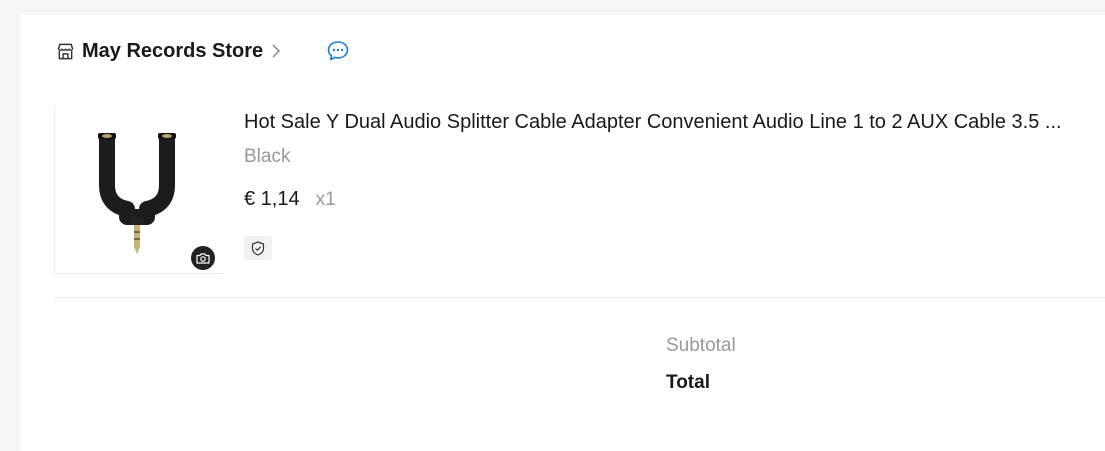 This screenshot has width=1105, height=451. Describe the element at coordinates (203, 258) in the screenshot. I see `camera-icon` at that location.